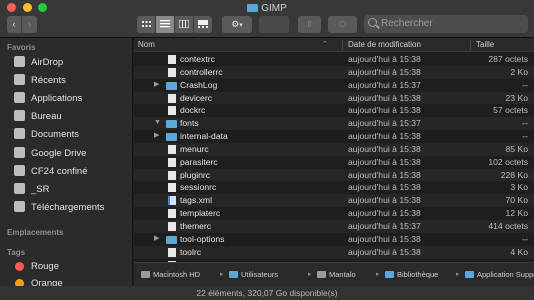  I want to click on file-row: devicerc aujourd'hui à 15:38 23 Ko, so click(334, 98).